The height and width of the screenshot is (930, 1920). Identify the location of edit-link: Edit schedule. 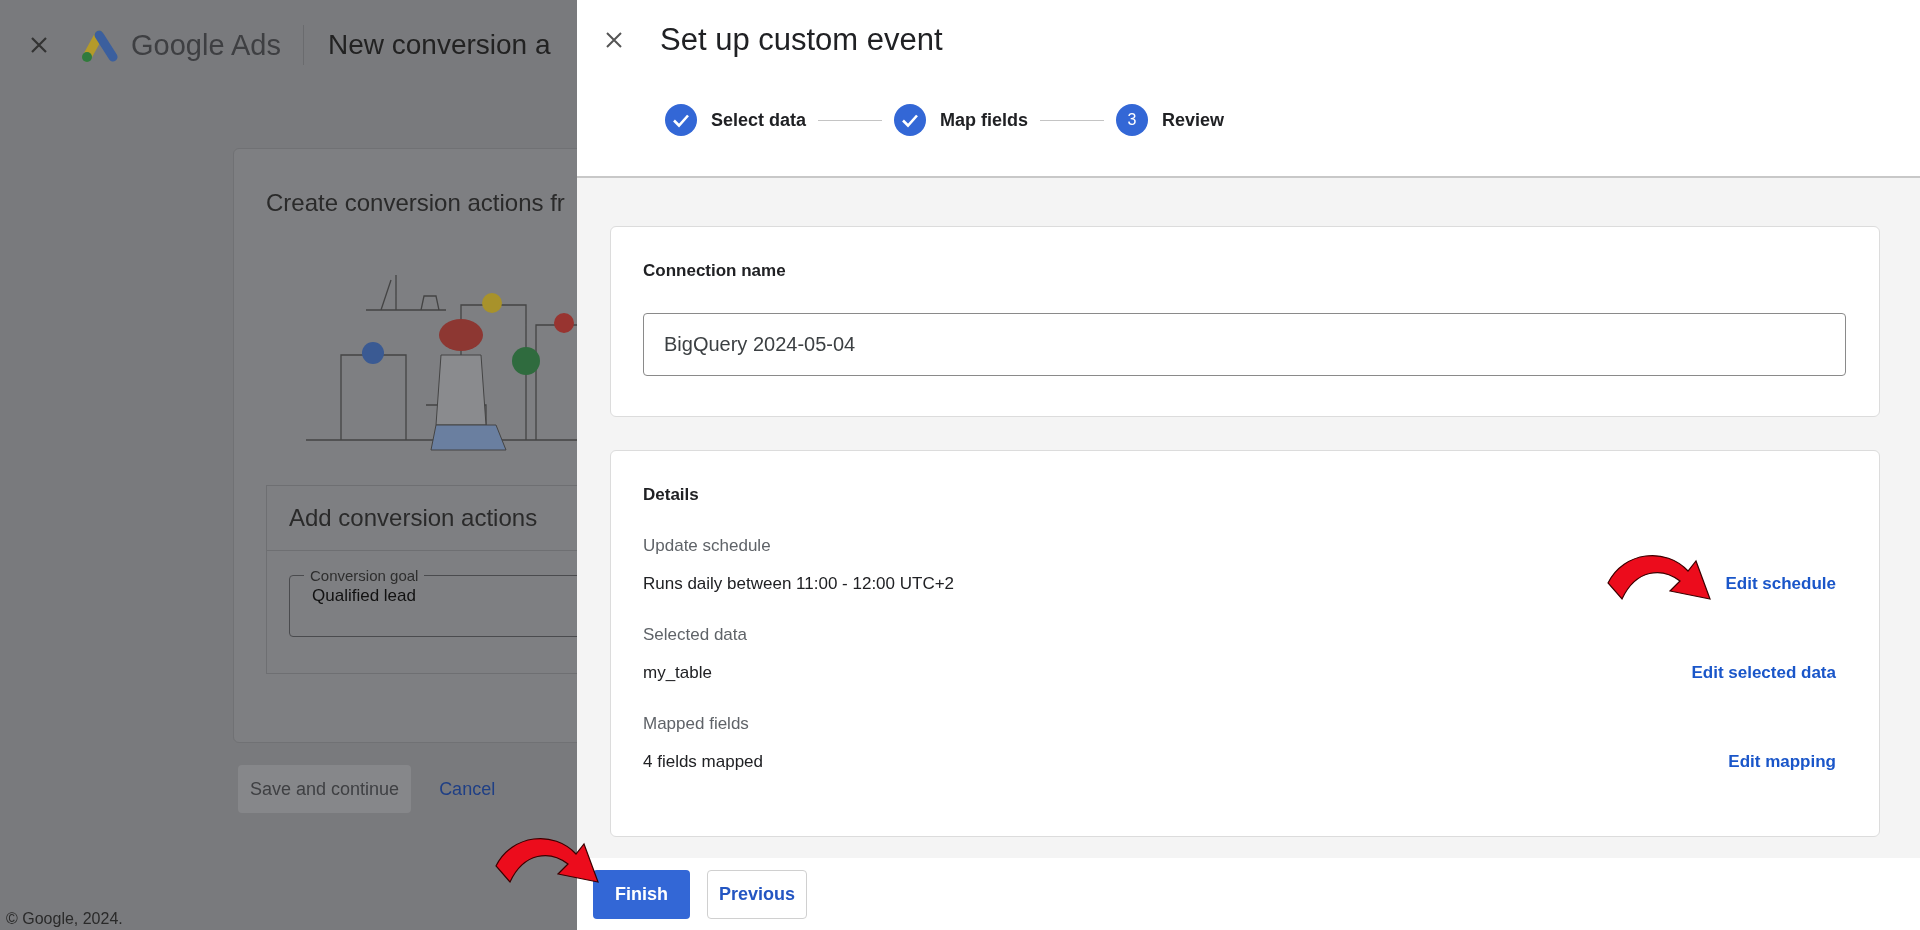
(1780, 584).